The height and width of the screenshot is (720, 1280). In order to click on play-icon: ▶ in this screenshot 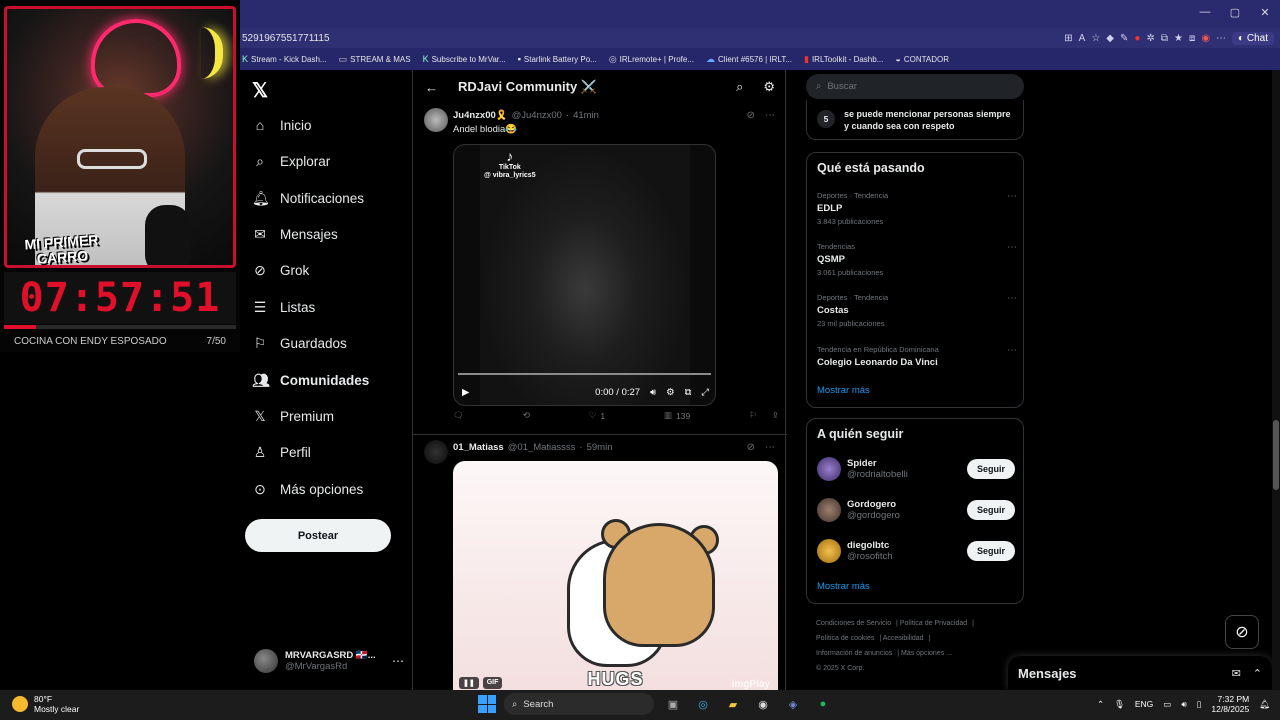, I will do `click(465, 392)`.